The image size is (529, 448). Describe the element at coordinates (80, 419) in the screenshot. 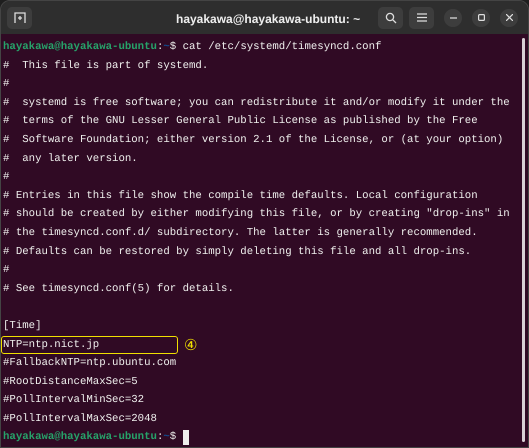

I see `output-line: #PollIntervalMaxSec=2048` at that location.